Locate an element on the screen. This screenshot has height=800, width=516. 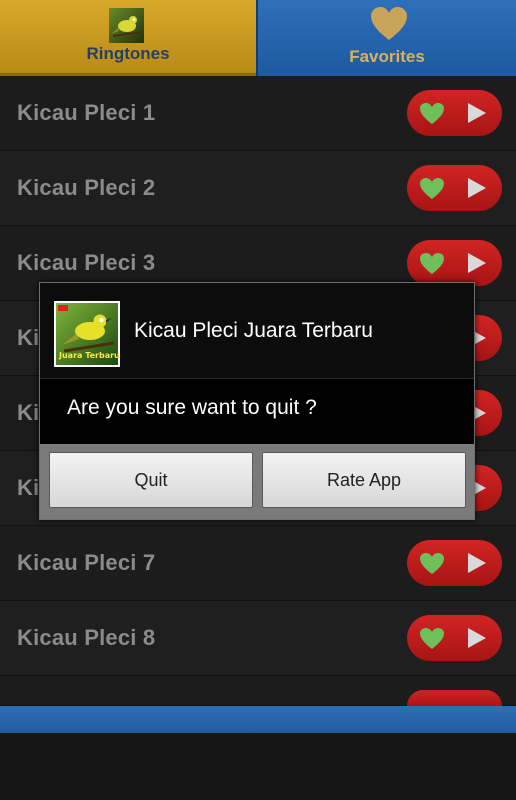
dialog-message: Are you sure want to quit ? is located at coordinates (192, 407).